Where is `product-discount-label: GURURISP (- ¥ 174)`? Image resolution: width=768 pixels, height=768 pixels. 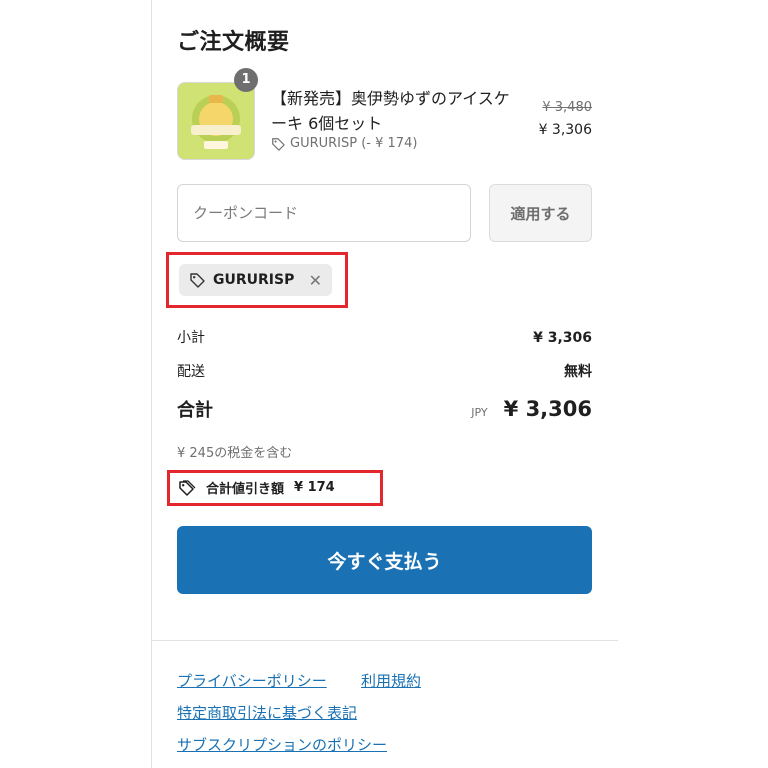 product-discount-label: GURURISP (- ¥ 174) is located at coordinates (354, 143).